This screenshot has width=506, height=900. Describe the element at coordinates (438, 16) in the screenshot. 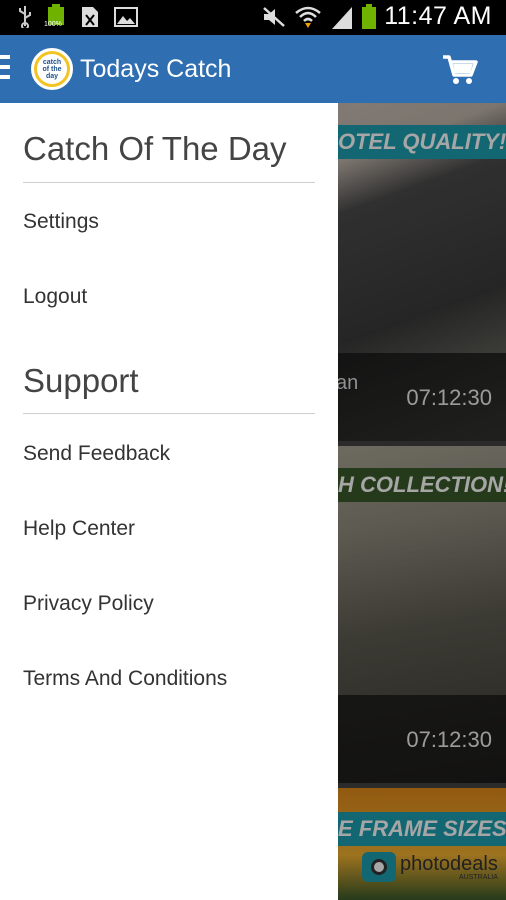

I see `status-time: 11:47 AM` at that location.